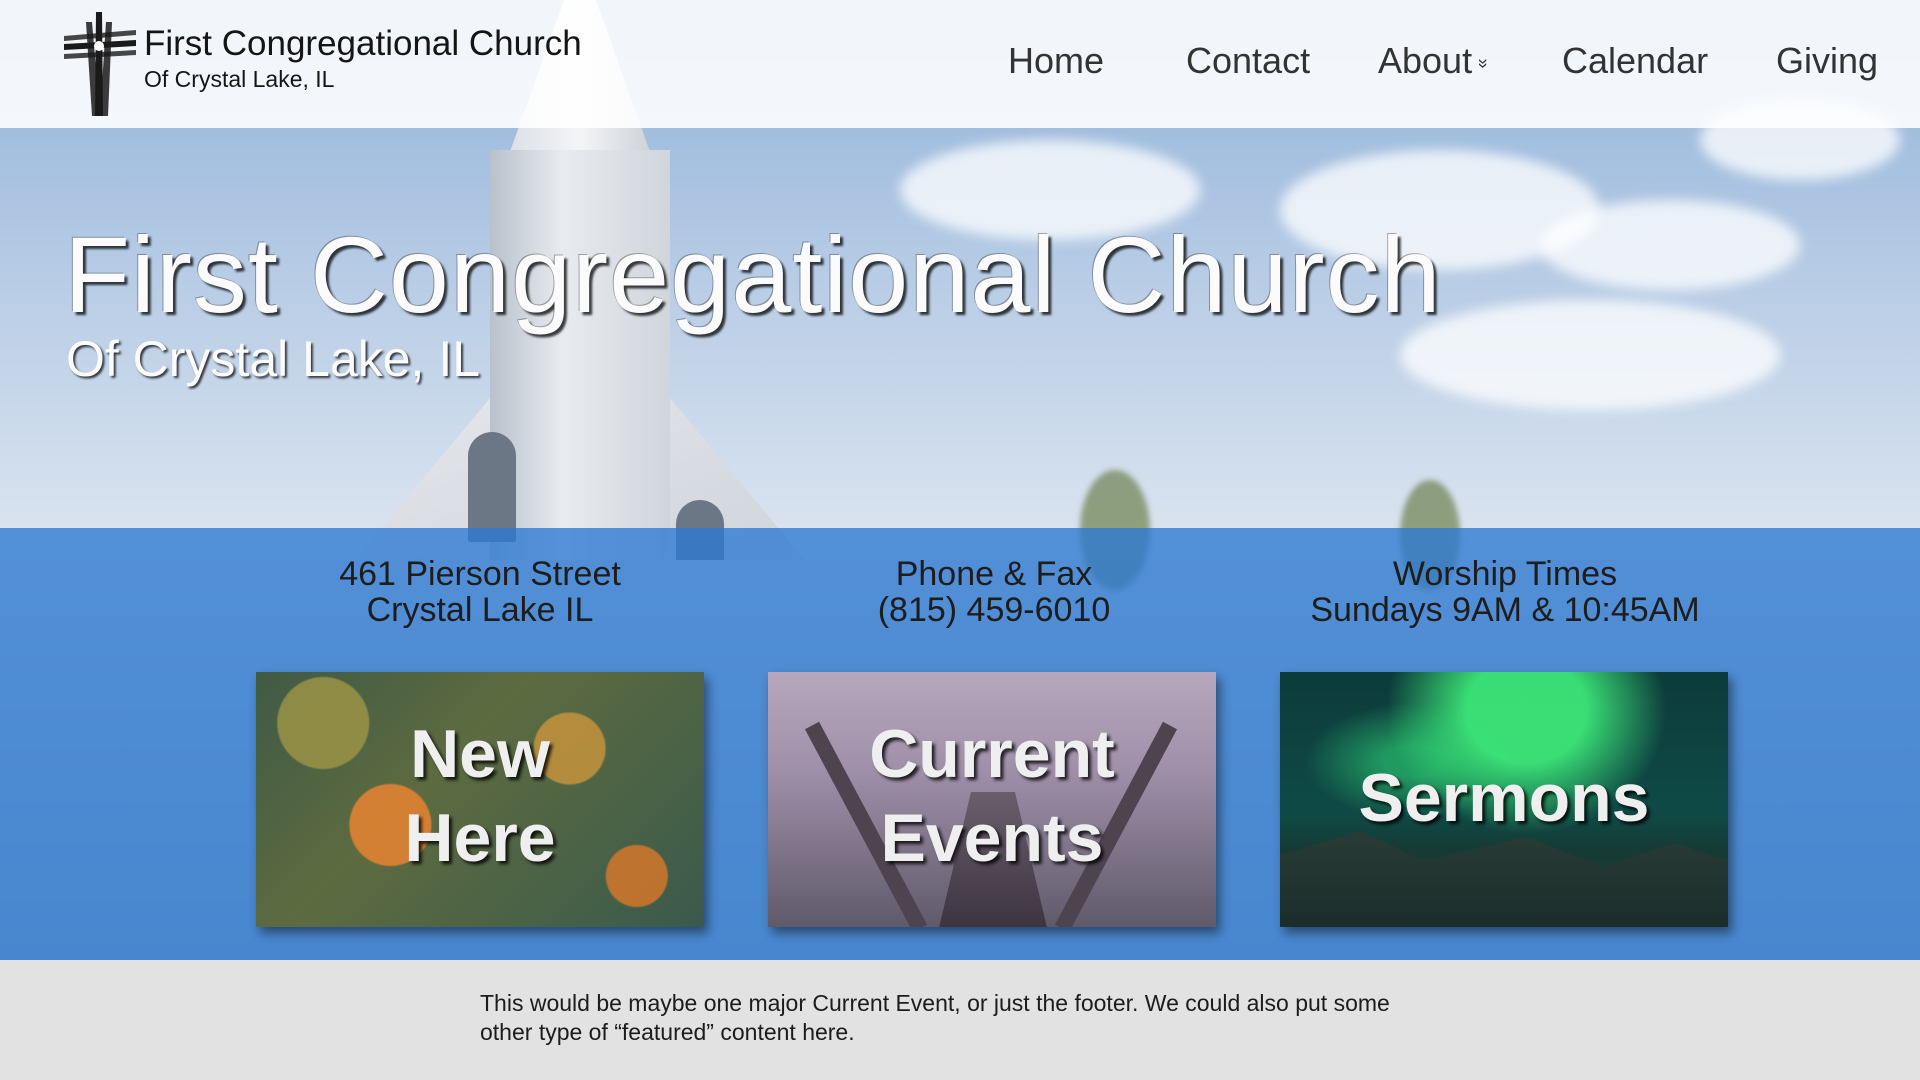 The image size is (1920, 1080). Describe the element at coordinates (992, 754) in the screenshot. I see `current-events-line1: Current` at that location.